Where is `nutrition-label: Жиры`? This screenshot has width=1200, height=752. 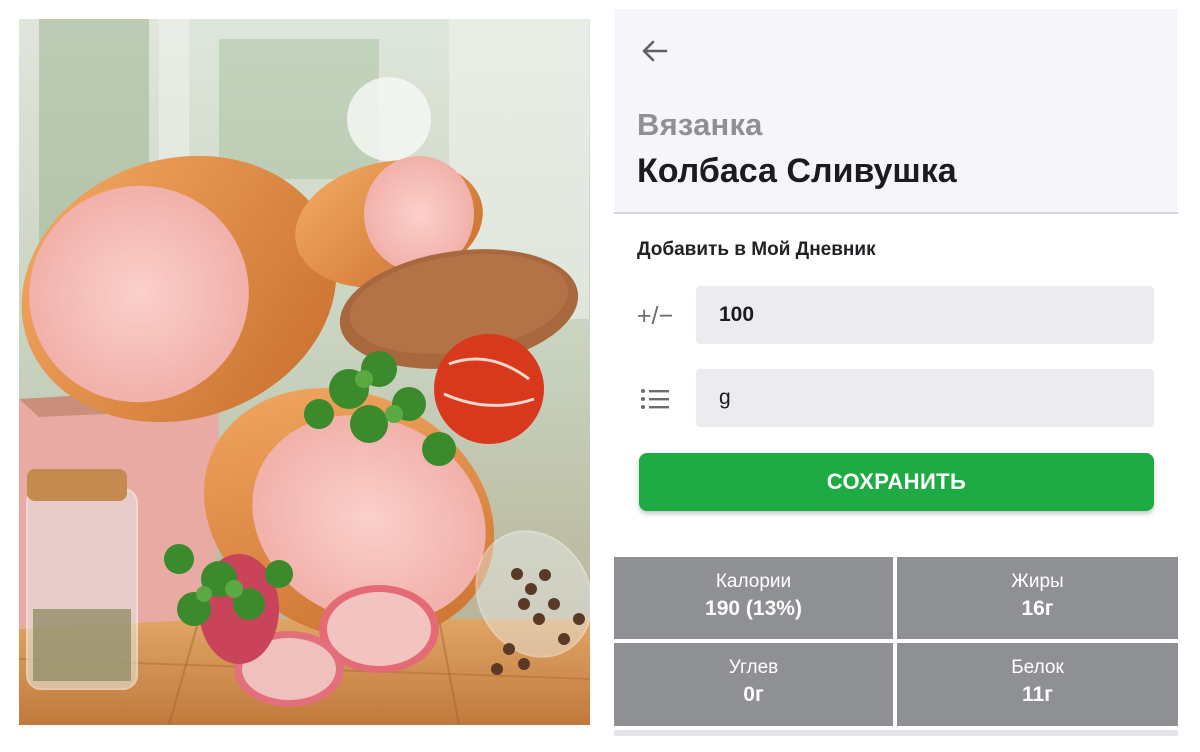
nutrition-label: Жиры is located at coordinates (1037, 581).